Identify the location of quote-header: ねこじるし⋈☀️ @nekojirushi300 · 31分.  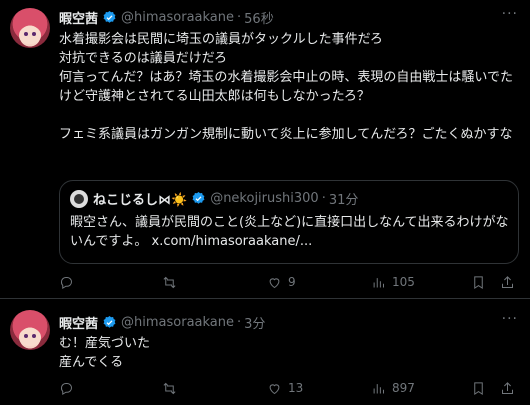
(214, 198).